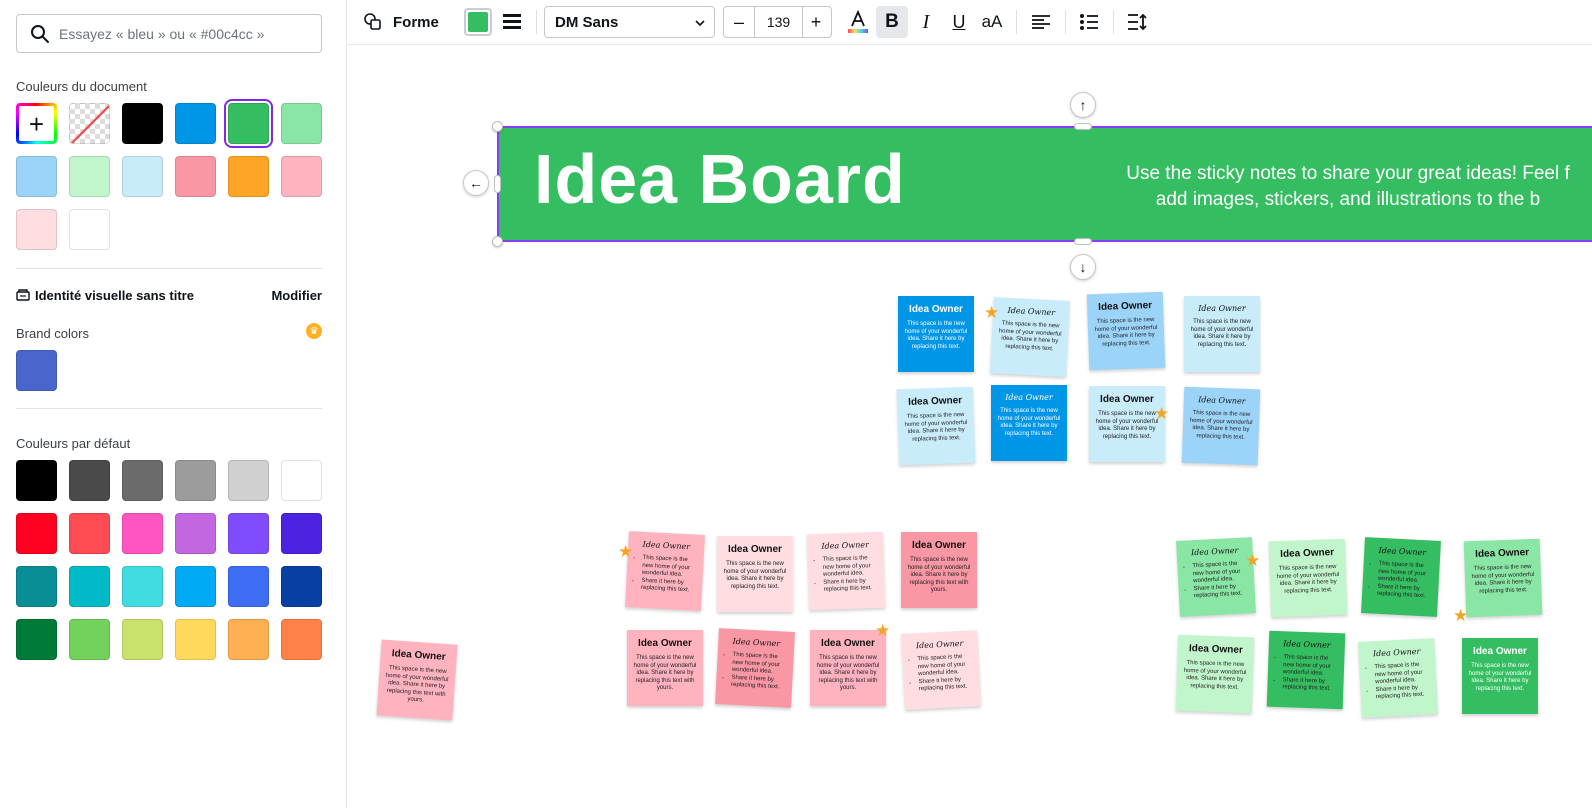 The height and width of the screenshot is (808, 1592). I want to click on color-search-box, so click(169, 33).